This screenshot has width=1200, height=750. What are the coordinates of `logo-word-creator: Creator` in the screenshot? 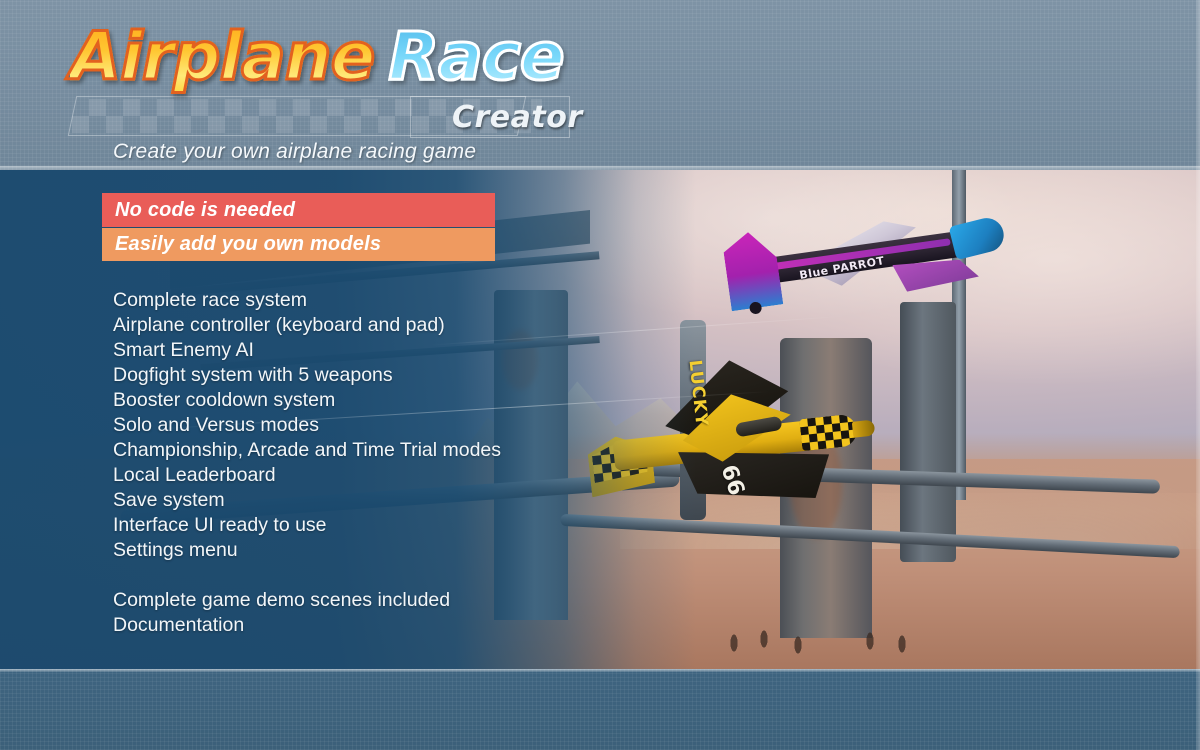 It's located at (517, 117).